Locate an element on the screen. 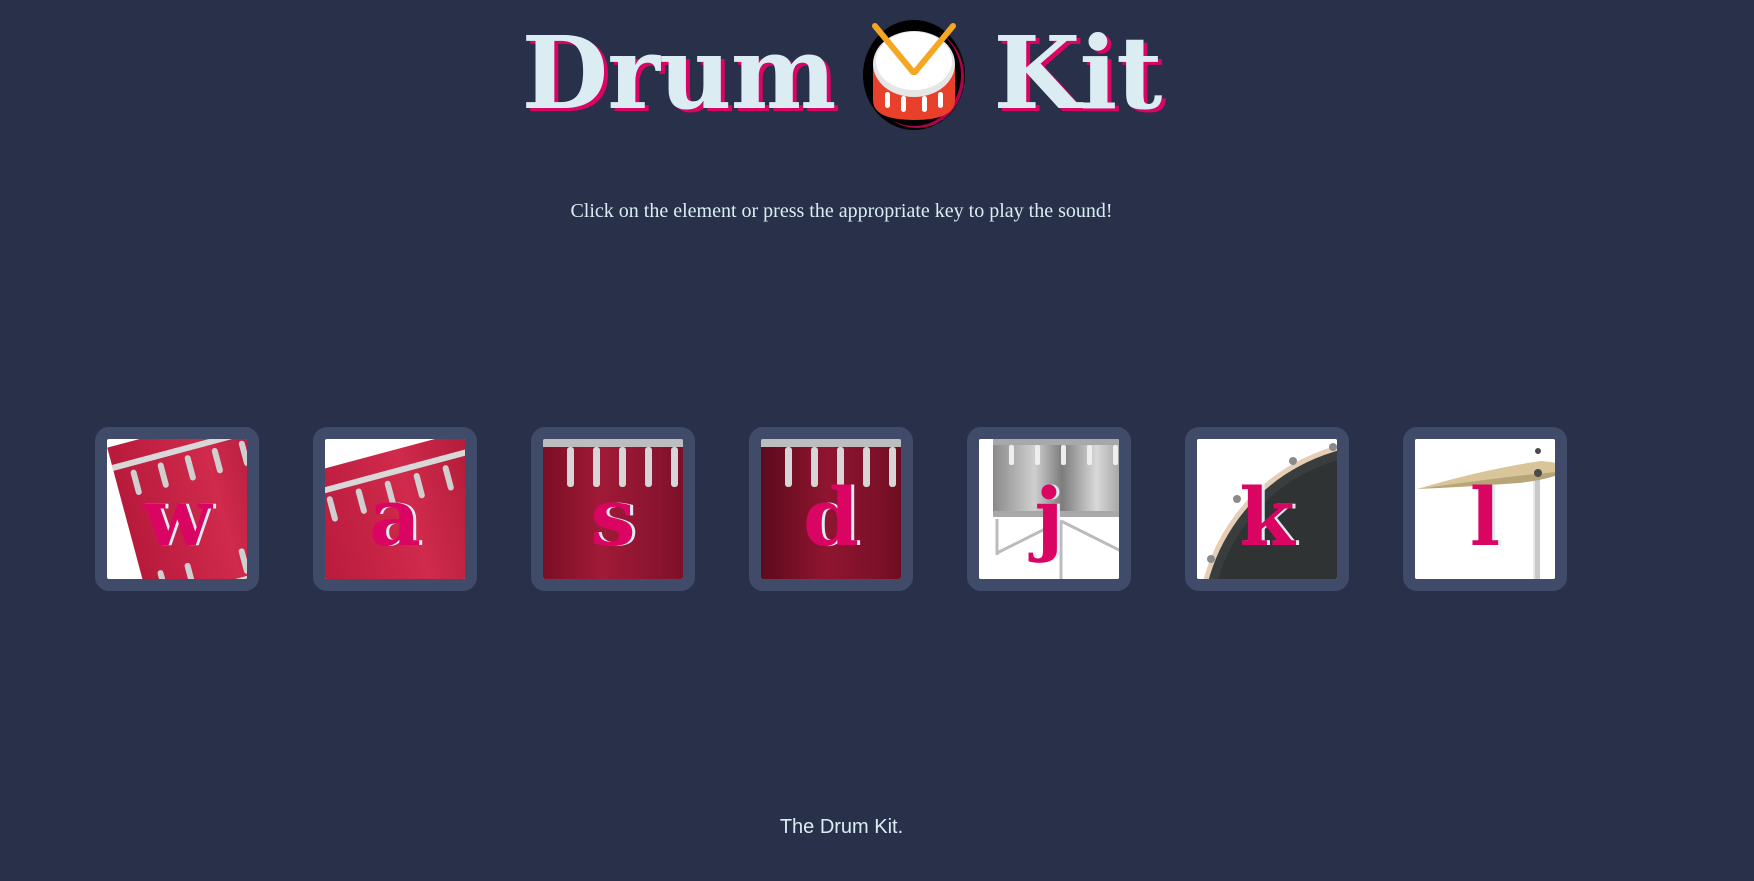  drum-button-w: w is located at coordinates (177, 509).